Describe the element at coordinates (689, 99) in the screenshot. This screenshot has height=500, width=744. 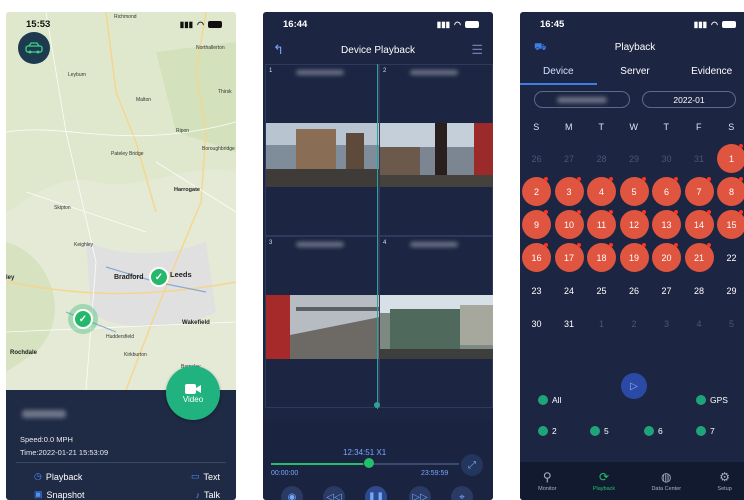
I see `month-select: 2022-01` at that location.